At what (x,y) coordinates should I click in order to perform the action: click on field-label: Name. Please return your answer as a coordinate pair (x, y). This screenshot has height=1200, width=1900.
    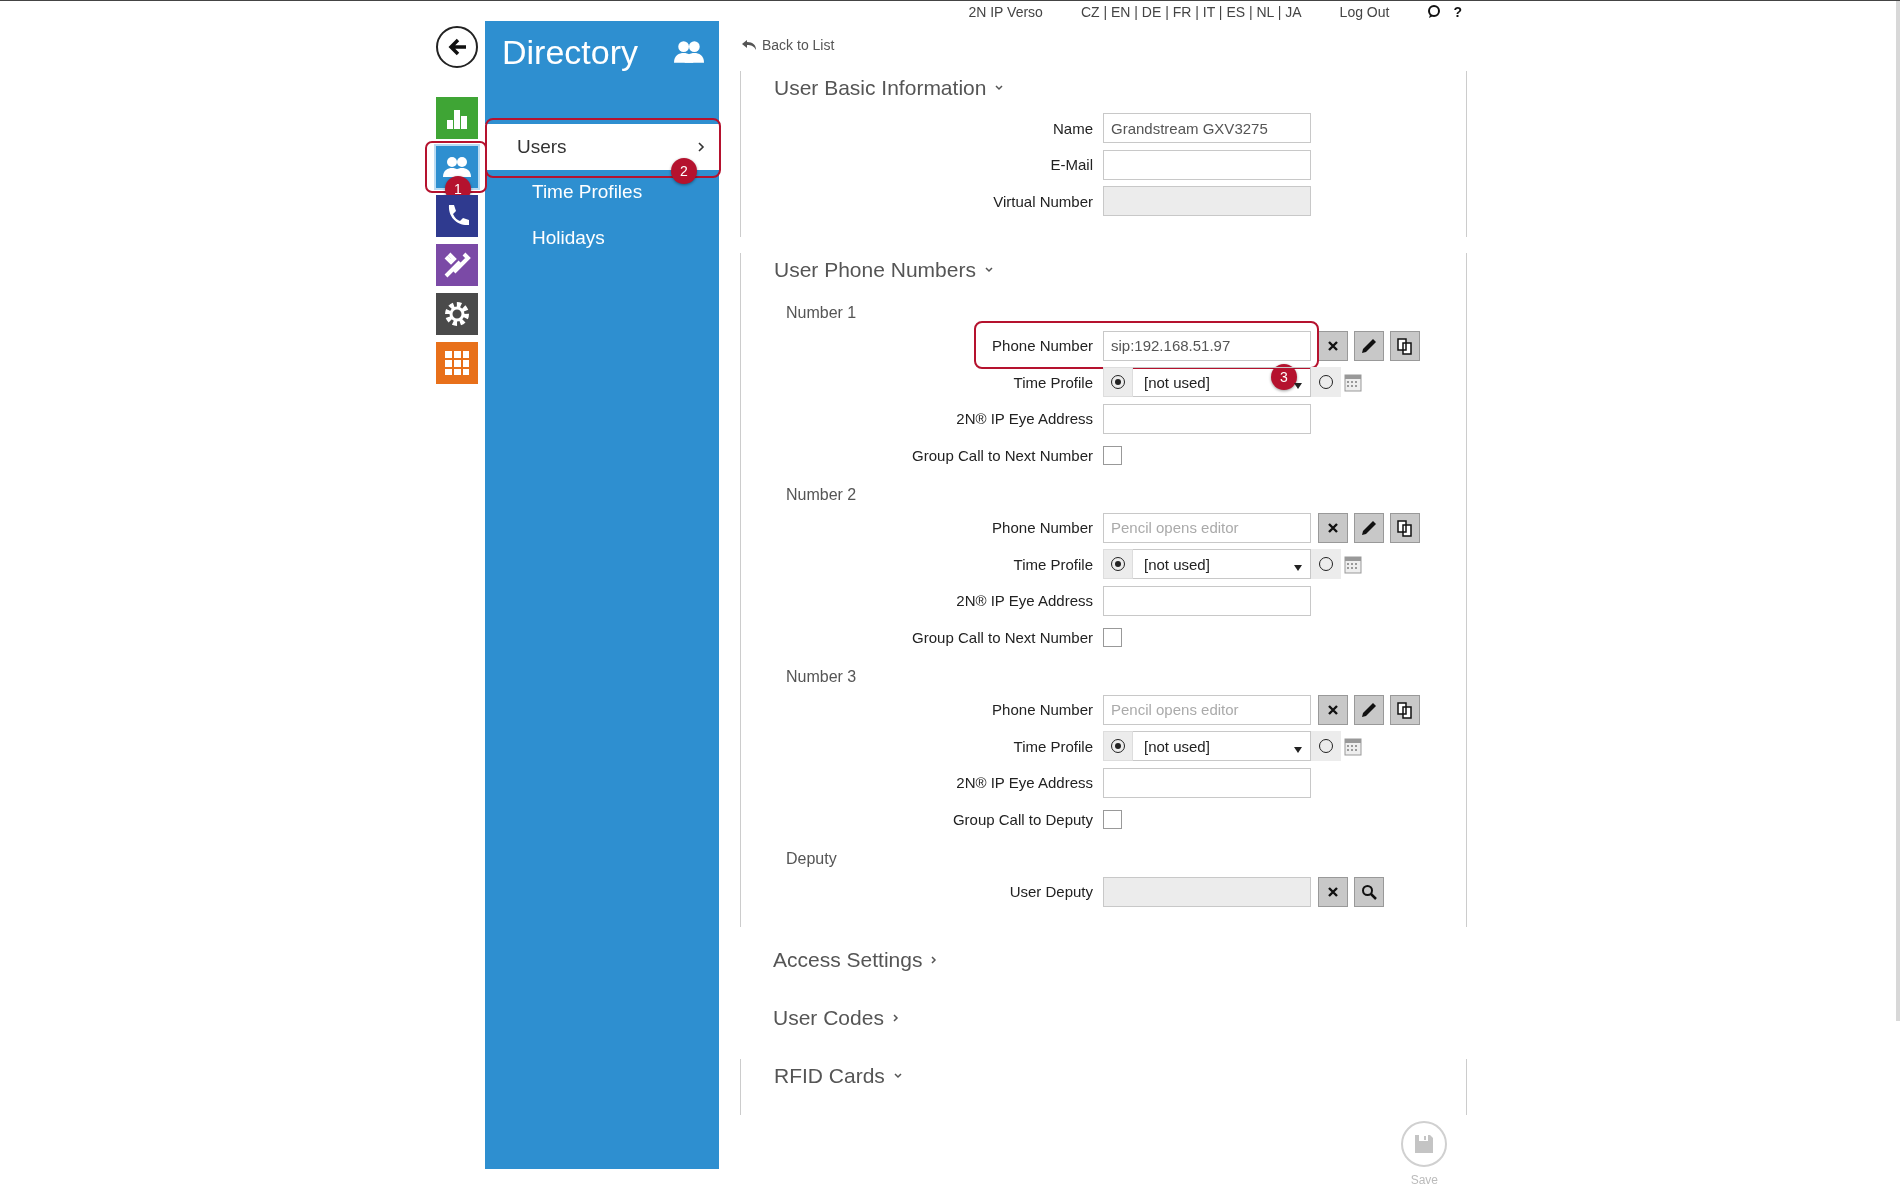
    Looking at the image, I should click on (1073, 128).